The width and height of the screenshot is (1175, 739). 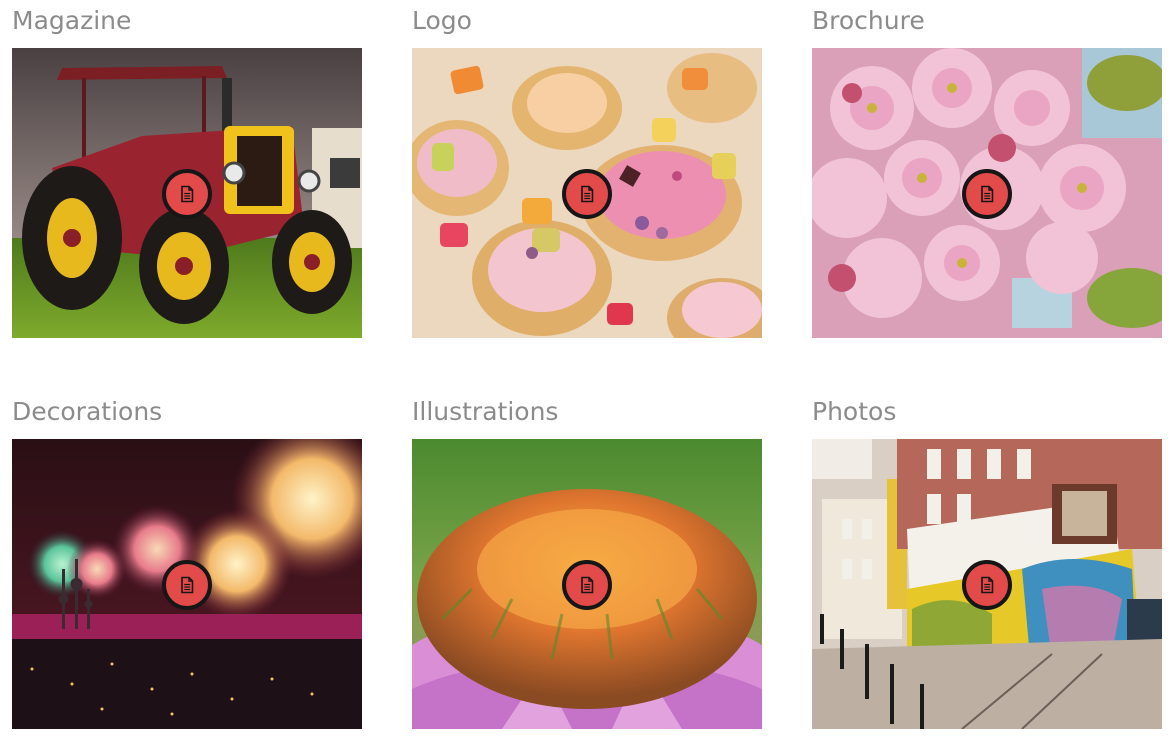 I want to click on thumbnail-coneflower, so click(x=587, y=584).